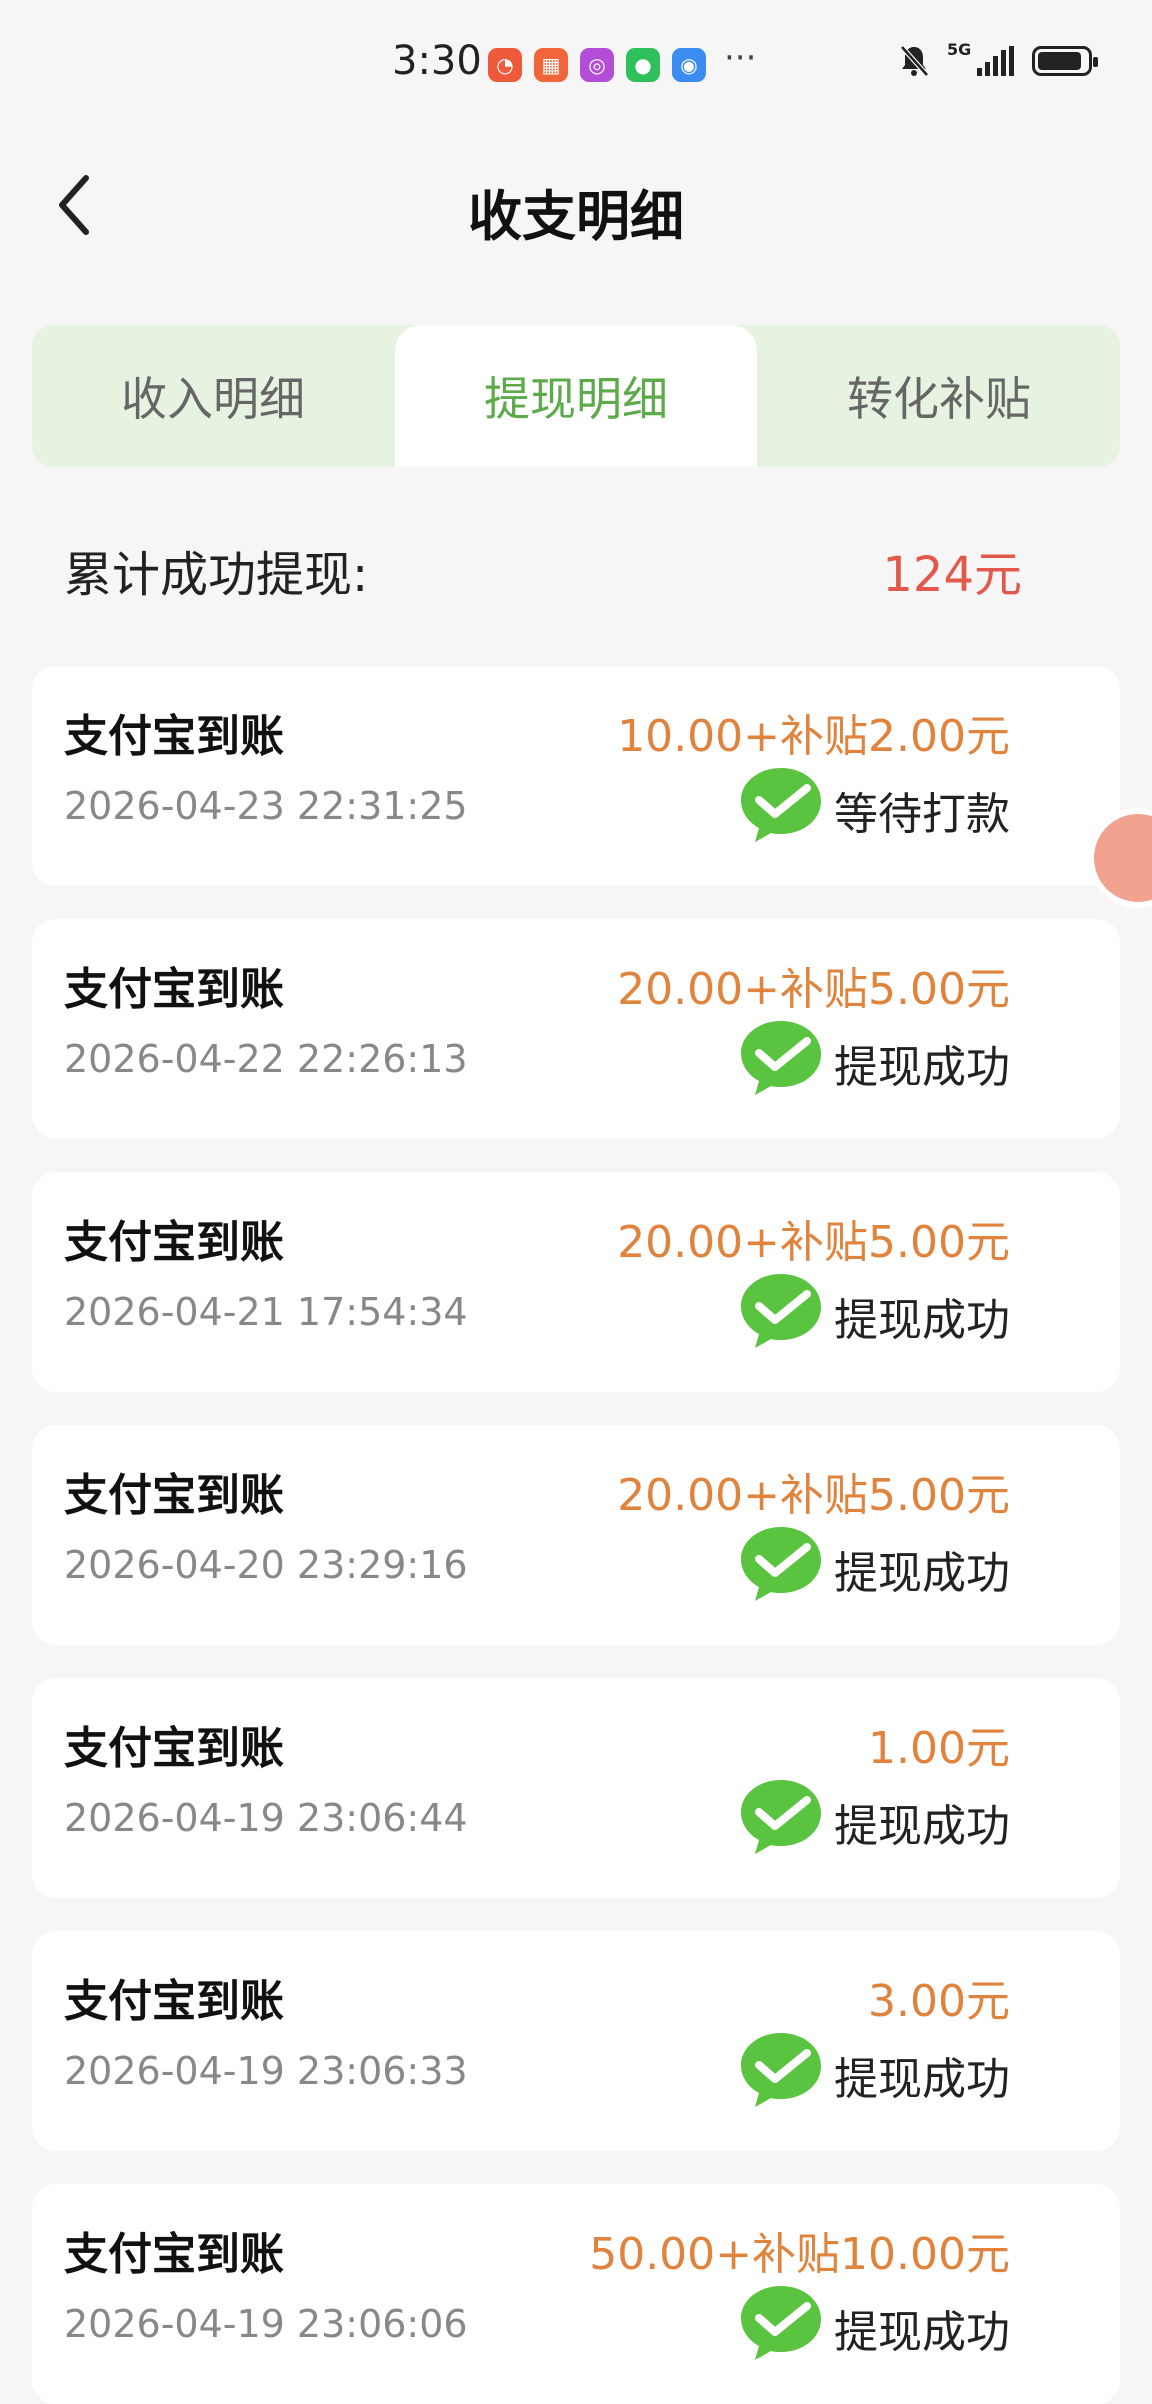  I want to click on record-time: 2026-04-22 22:26:13, so click(266, 1059).